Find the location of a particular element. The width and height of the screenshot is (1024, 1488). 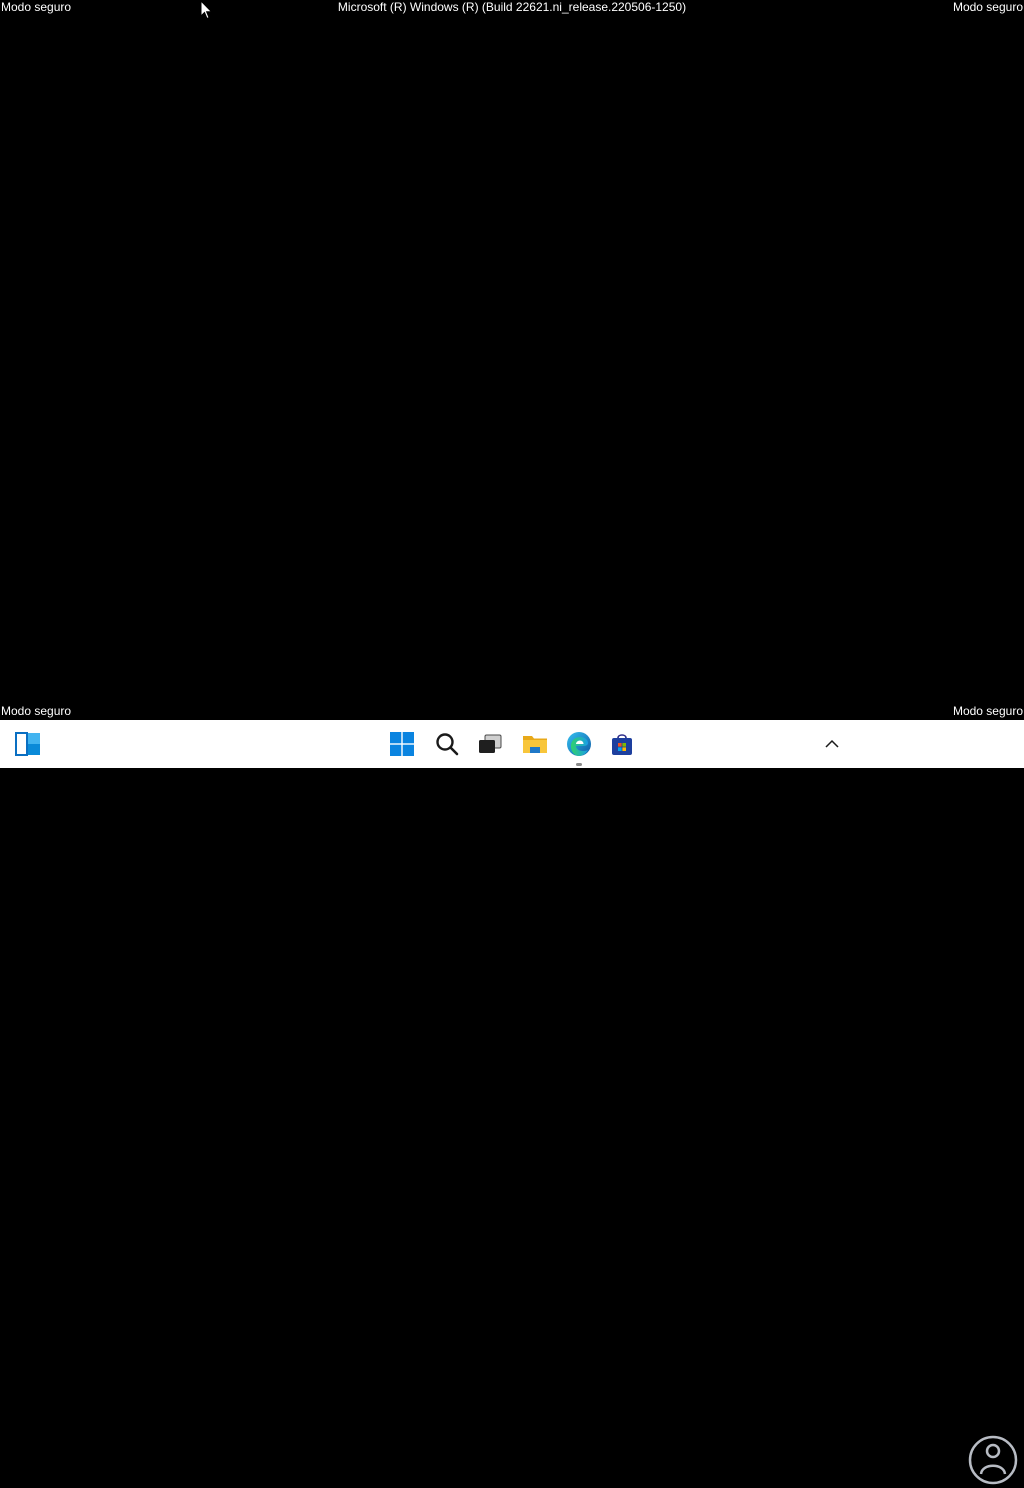

search-button is located at coordinates (447, 744).